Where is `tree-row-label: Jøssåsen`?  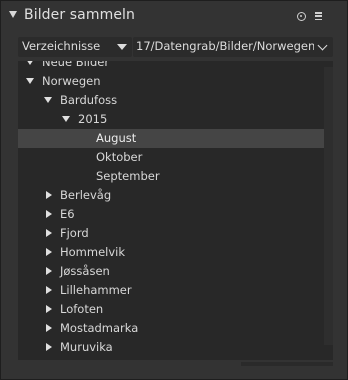 tree-row-label: Jøssåsen is located at coordinates (85, 271).